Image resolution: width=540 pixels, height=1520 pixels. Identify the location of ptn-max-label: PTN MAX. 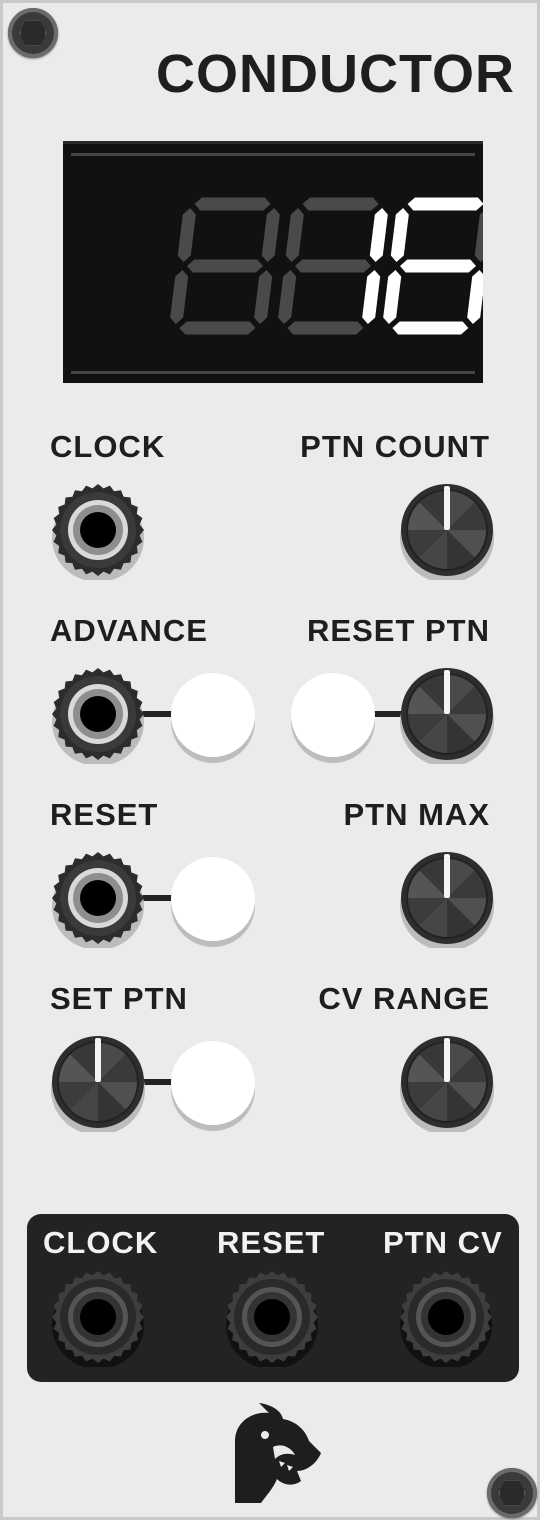
(416, 814).